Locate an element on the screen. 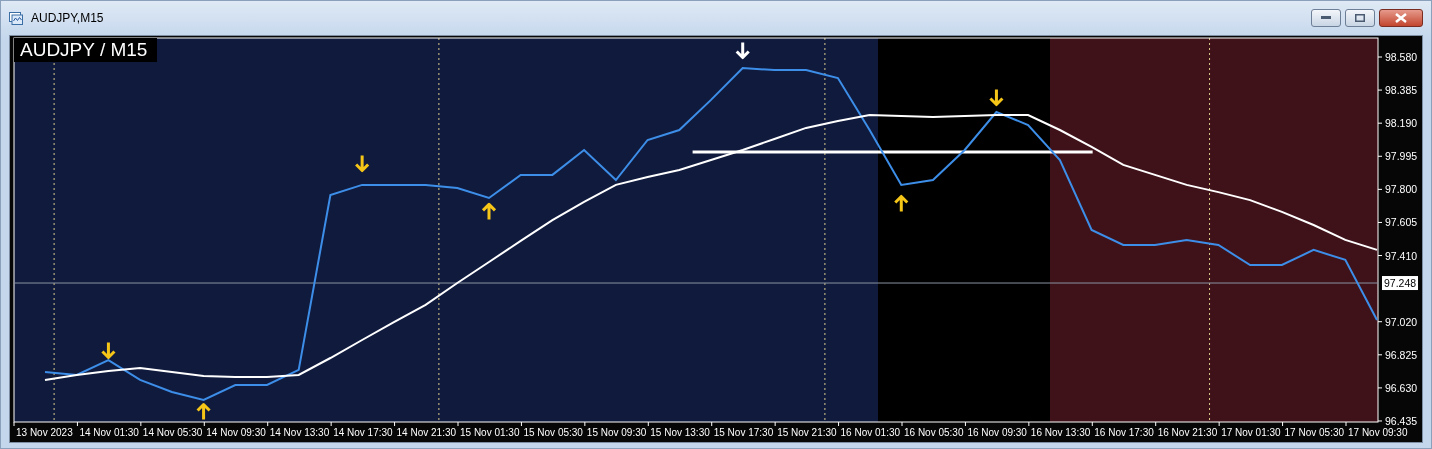  price-axis-label: 96.630 is located at coordinates (1401, 387).